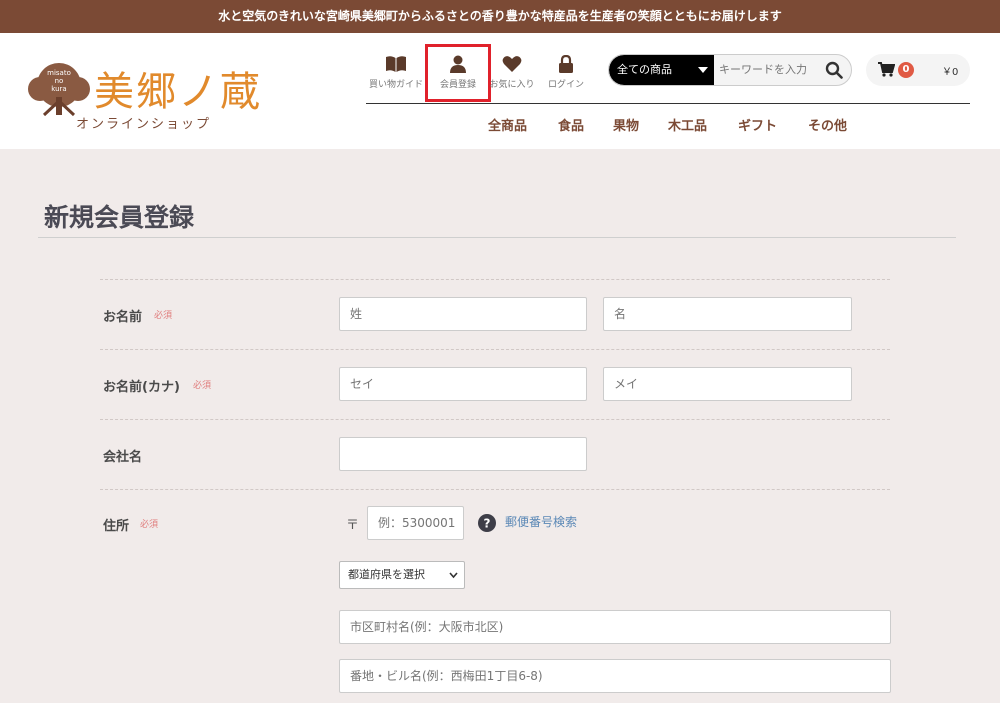  What do you see at coordinates (834, 70) in the screenshot?
I see `search-icon` at bounding box center [834, 70].